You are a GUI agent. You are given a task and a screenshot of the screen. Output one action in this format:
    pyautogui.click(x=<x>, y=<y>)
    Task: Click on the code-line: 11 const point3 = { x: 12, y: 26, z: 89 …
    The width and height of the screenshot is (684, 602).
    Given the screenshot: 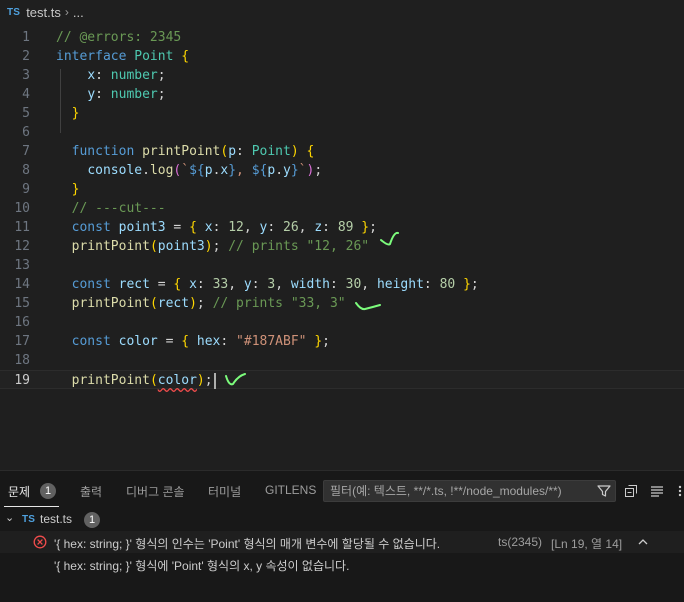 What is the action you would take?
    pyautogui.click(x=342, y=227)
    